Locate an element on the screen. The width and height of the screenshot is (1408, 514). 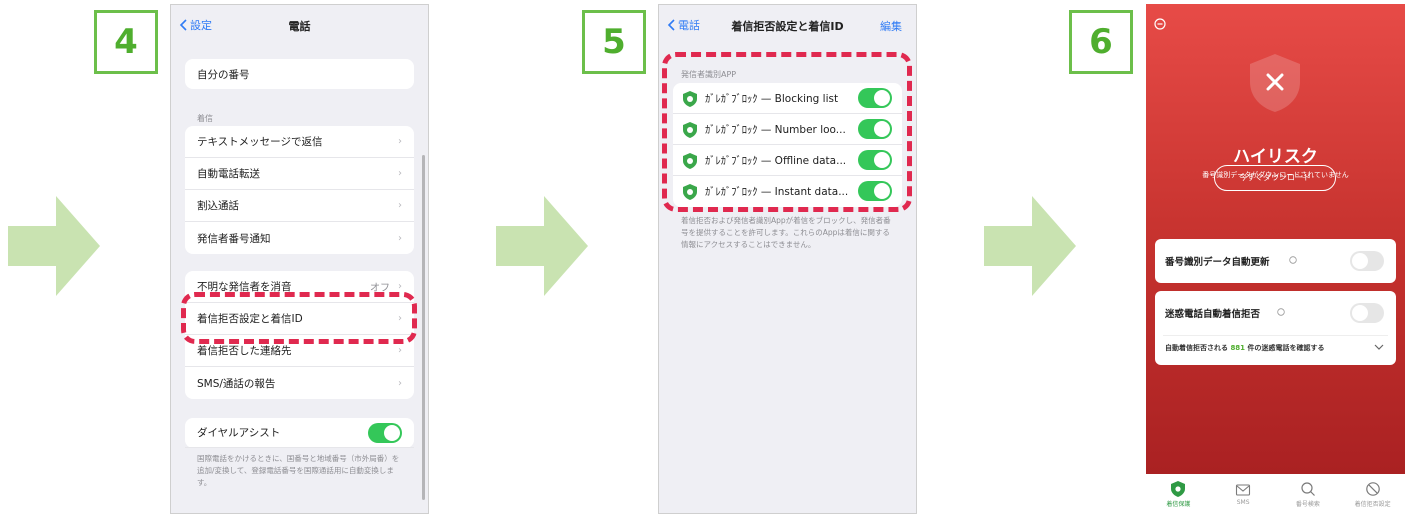
my-number-group: 自分の番号 is located at coordinates (299, 74).